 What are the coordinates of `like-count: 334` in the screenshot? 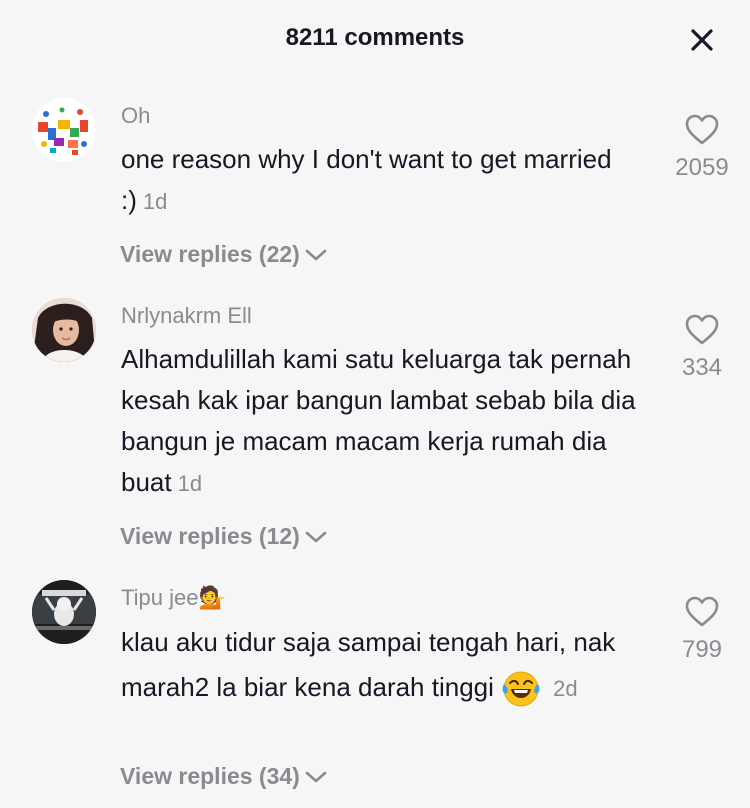 It's located at (702, 367).